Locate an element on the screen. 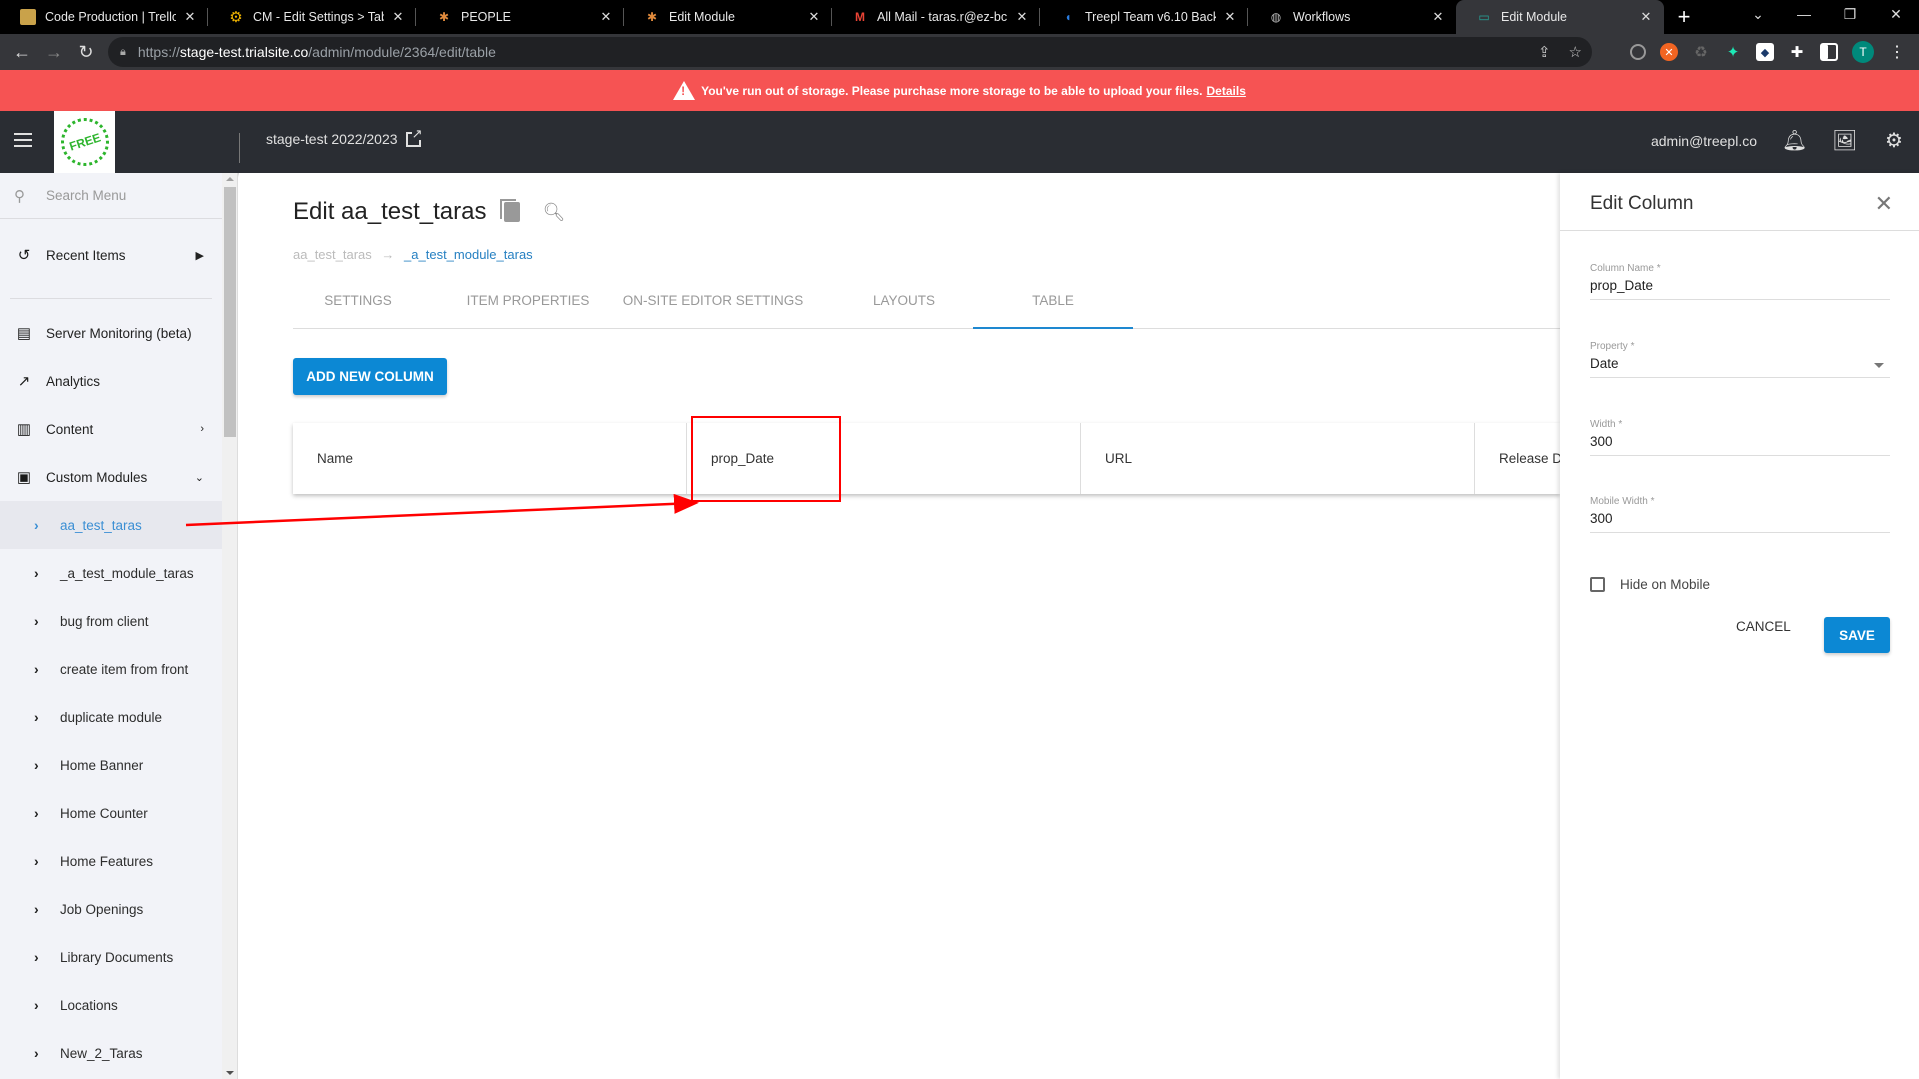  sidebar-item-server-monitoring: ▤ Server Monitoring (beta) is located at coordinates (111, 333).